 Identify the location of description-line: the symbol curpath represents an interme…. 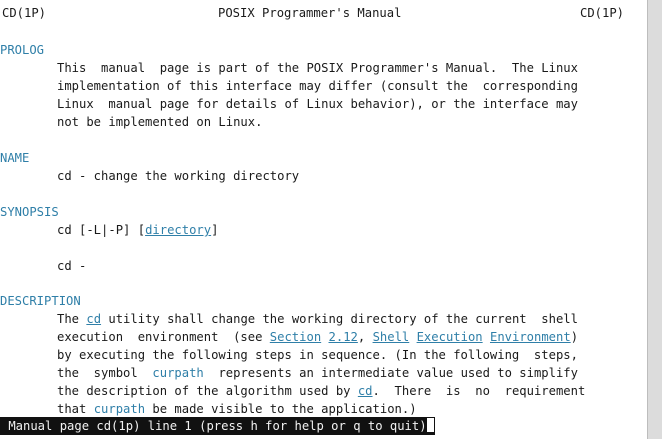
(317, 373).